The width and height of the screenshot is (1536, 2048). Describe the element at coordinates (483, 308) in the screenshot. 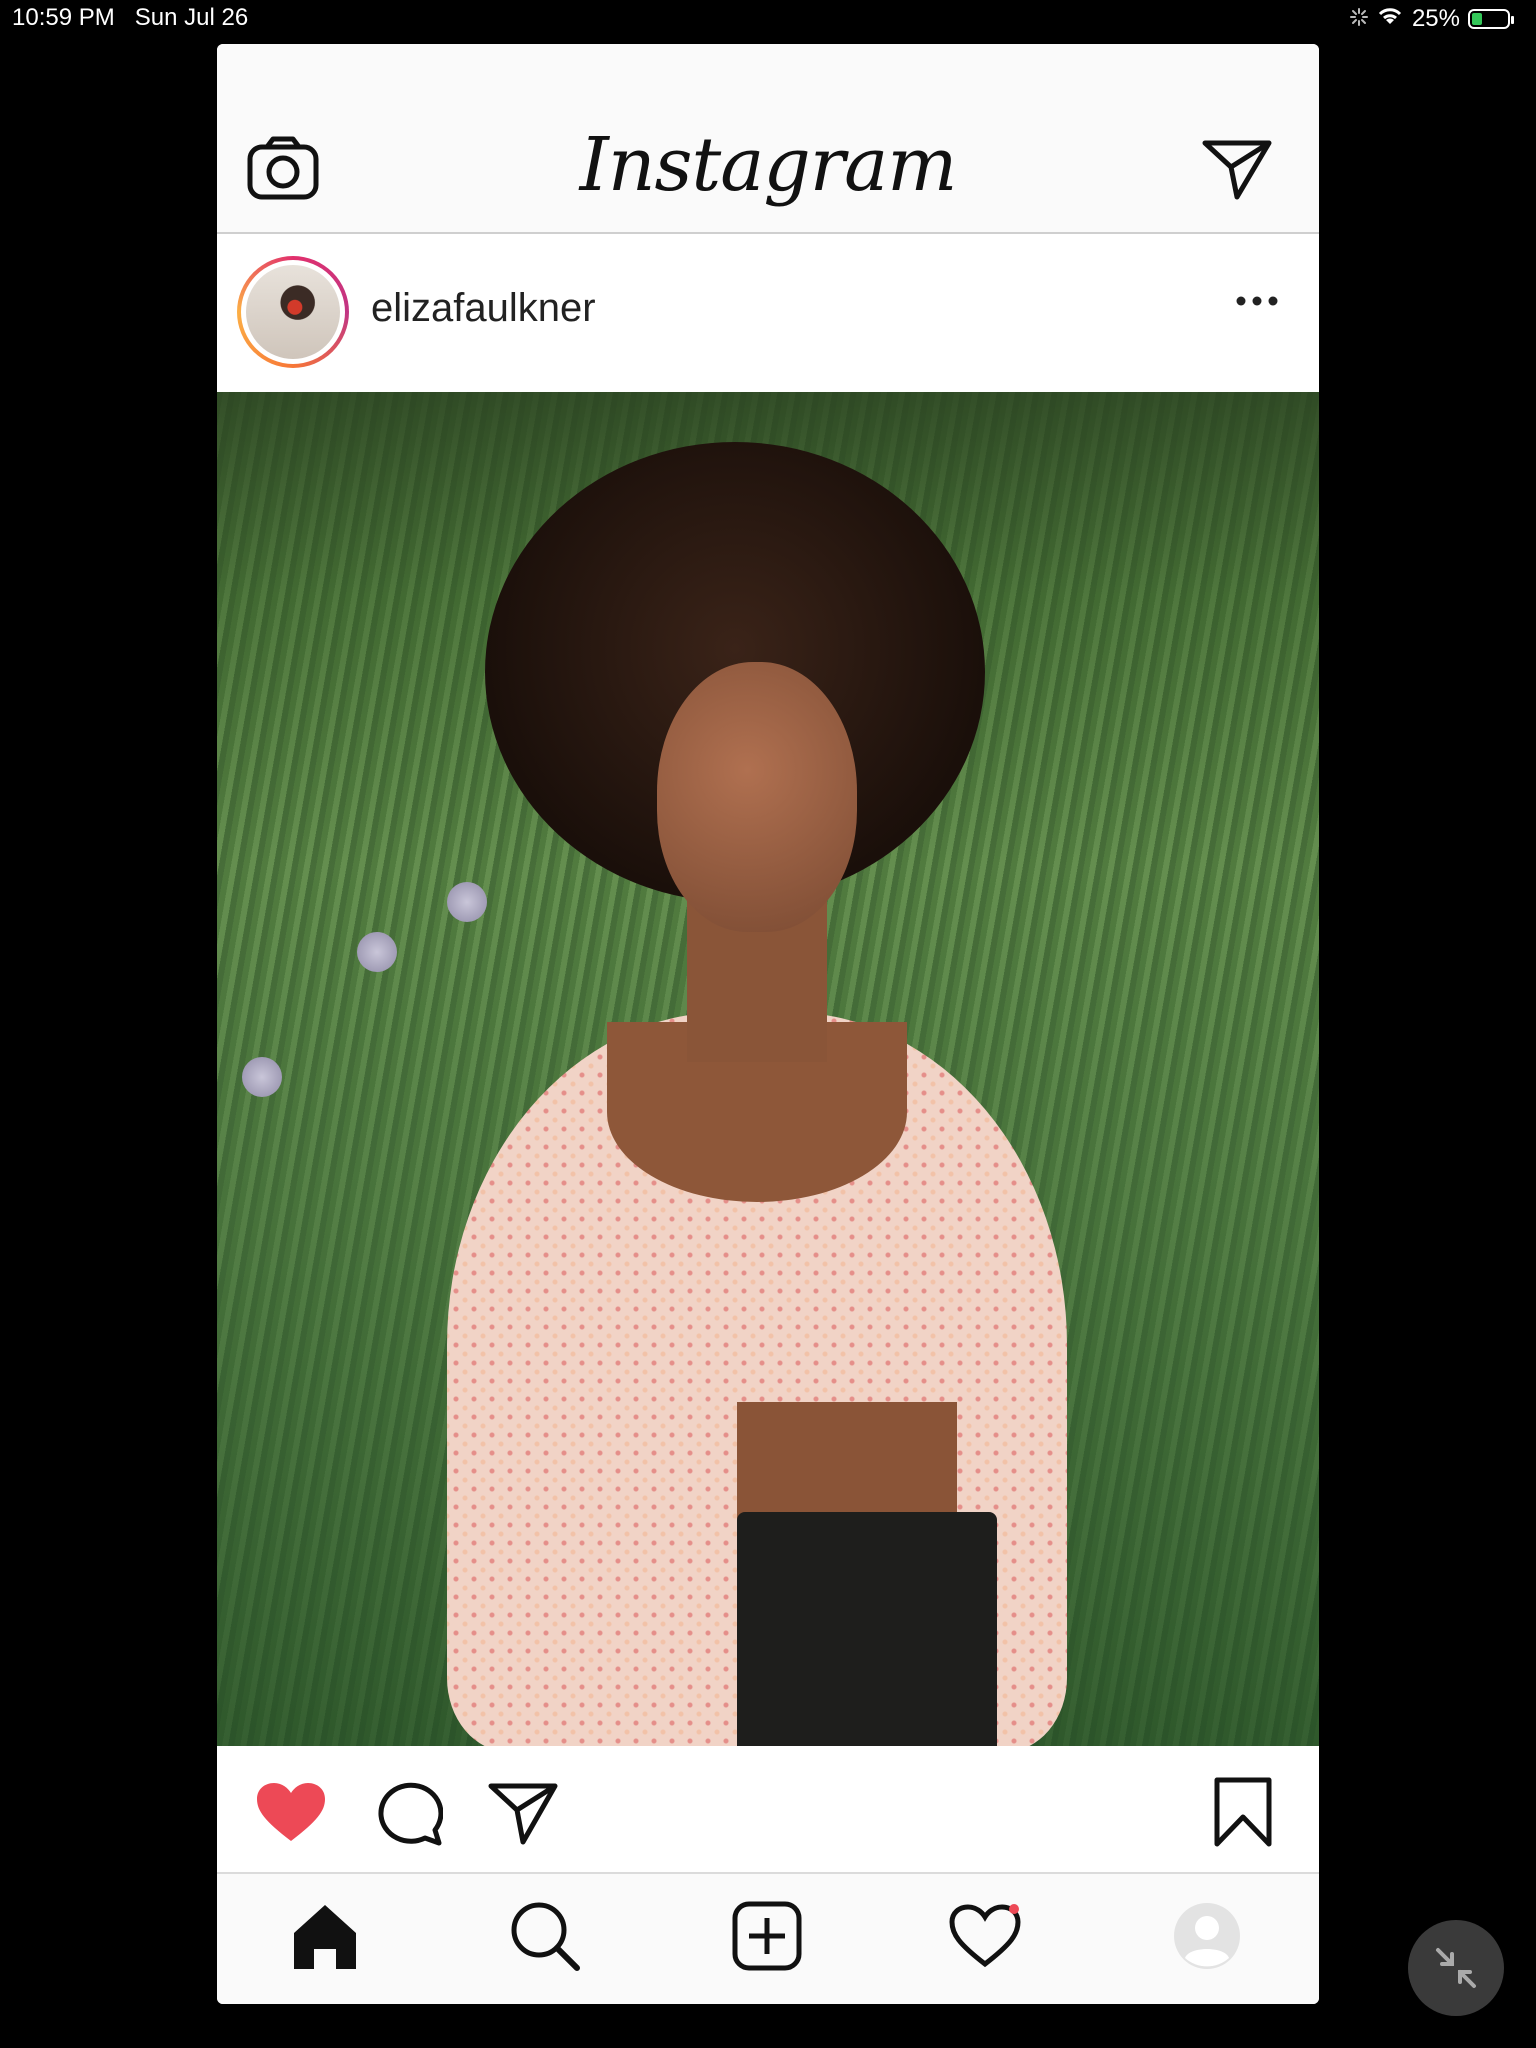

I see `post-username: elizafaulkner` at that location.